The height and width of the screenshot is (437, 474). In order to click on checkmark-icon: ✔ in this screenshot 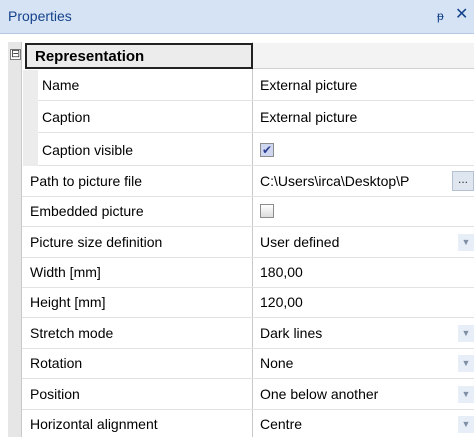, I will do `click(267, 150)`.